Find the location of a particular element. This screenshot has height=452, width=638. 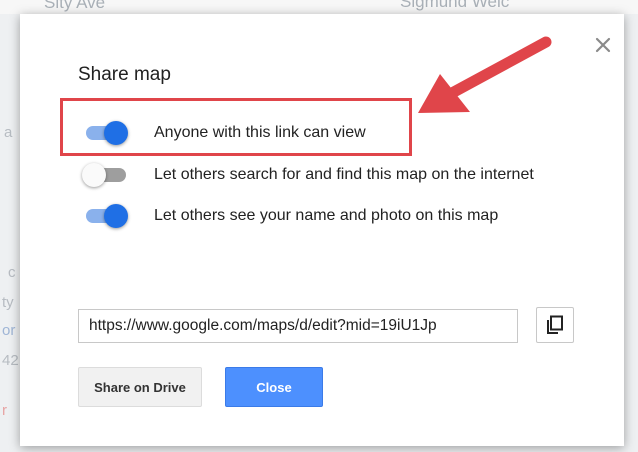

share-link-field is located at coordinates (298, 326).